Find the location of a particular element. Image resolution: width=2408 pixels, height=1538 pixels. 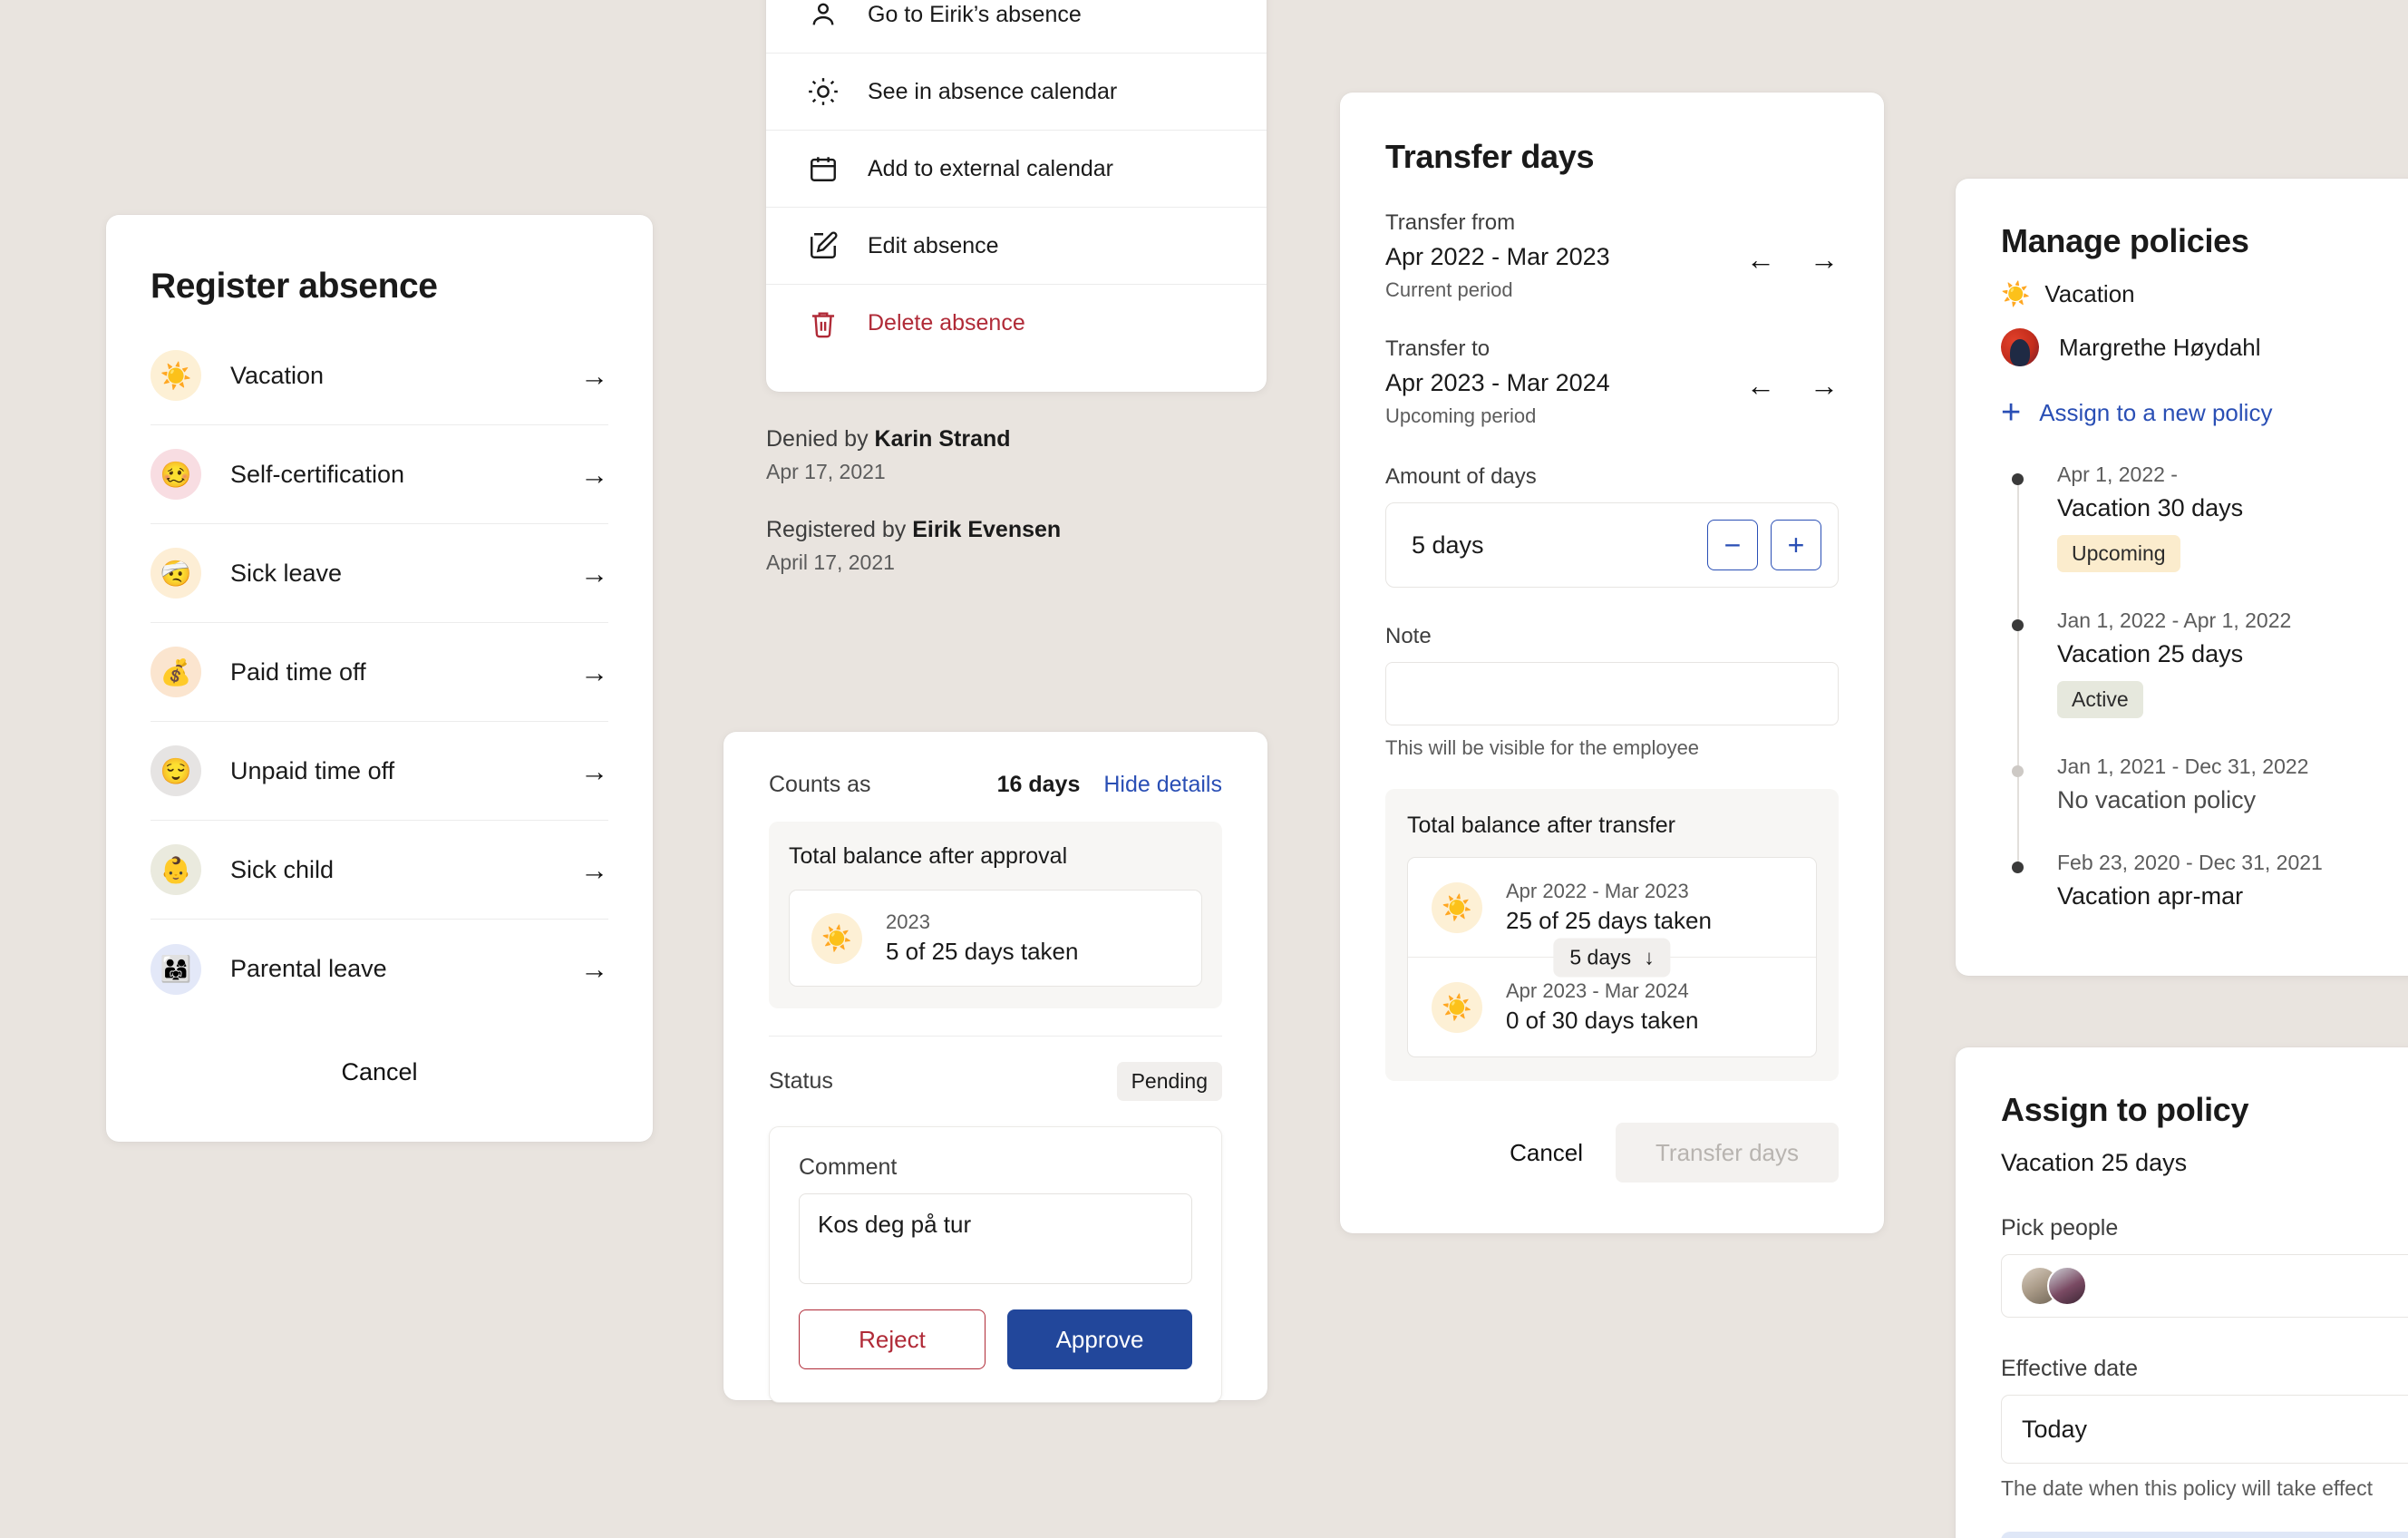

absence-type-icon: 😌 is located at coordinates (175, 770).